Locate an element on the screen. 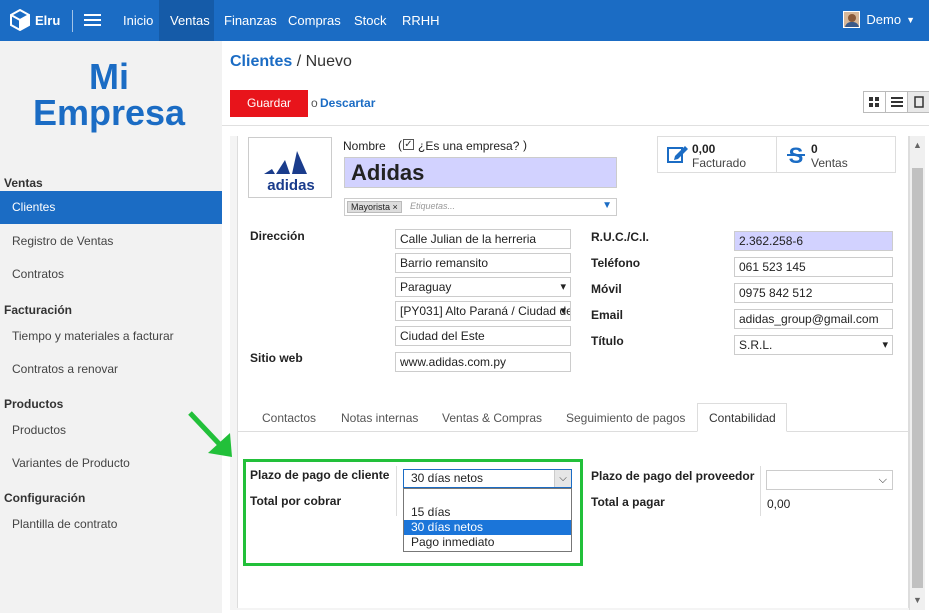 This screenshot has width=929, height=613. sidebar-item-contratos: Contratos is located at coordinates (111, 274).